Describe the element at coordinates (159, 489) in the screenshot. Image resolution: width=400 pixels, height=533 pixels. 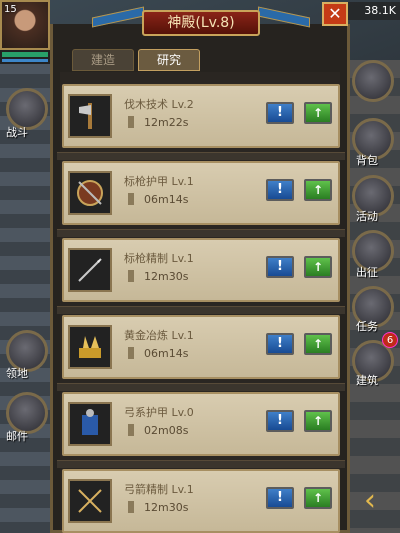
I see `research-name: 弓箭精制 Lv.1` at that location.